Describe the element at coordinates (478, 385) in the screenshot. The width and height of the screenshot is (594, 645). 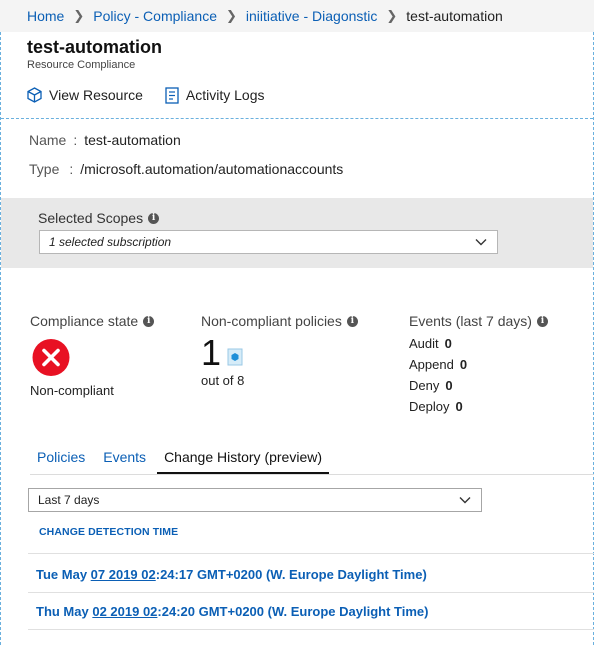
I see `event-row-deny: Deny 0` at that location.